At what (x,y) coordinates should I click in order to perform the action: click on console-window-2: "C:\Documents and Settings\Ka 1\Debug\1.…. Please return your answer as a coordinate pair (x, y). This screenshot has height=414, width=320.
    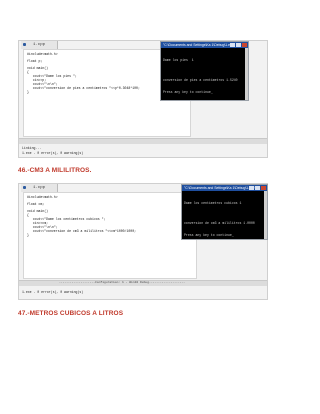
    Looking at the image, I should click on (224, 212).